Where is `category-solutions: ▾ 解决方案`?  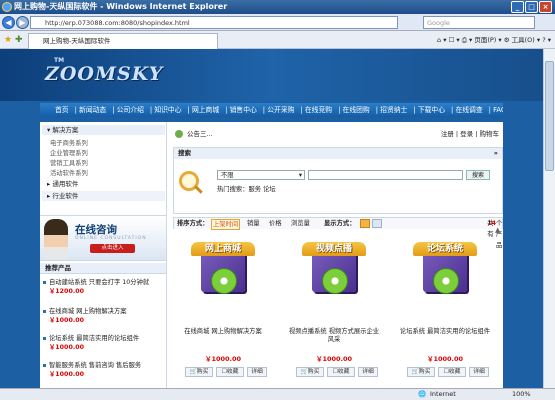
category-solutions: ▾ 解决方案 is located at coordinates (103, 130).